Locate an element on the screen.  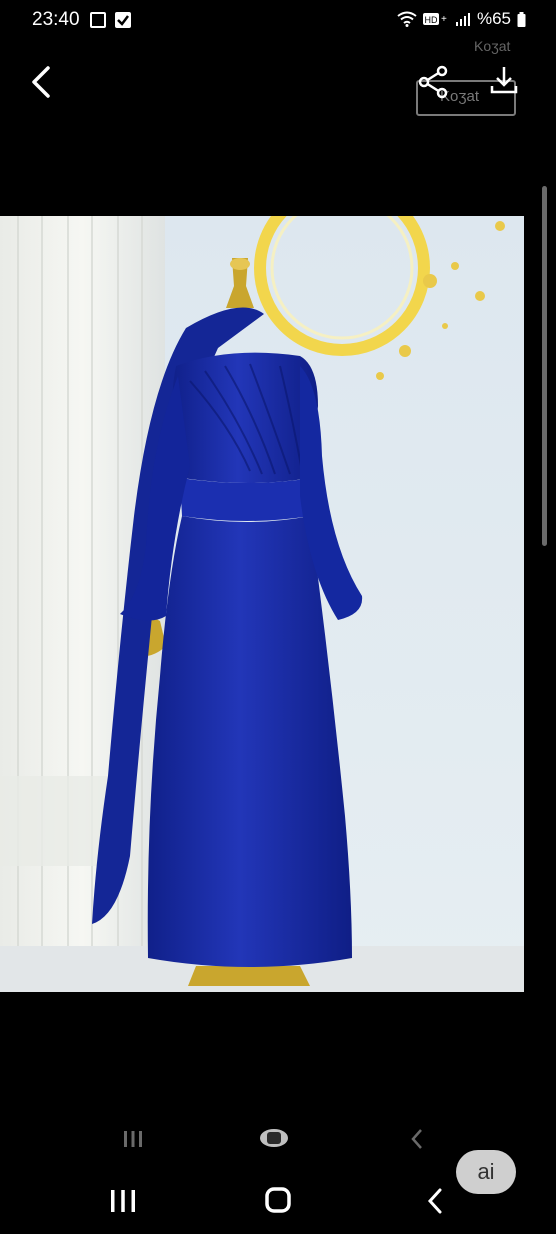
hd-plus-icon: HD + is located at coordinates (434, 19).